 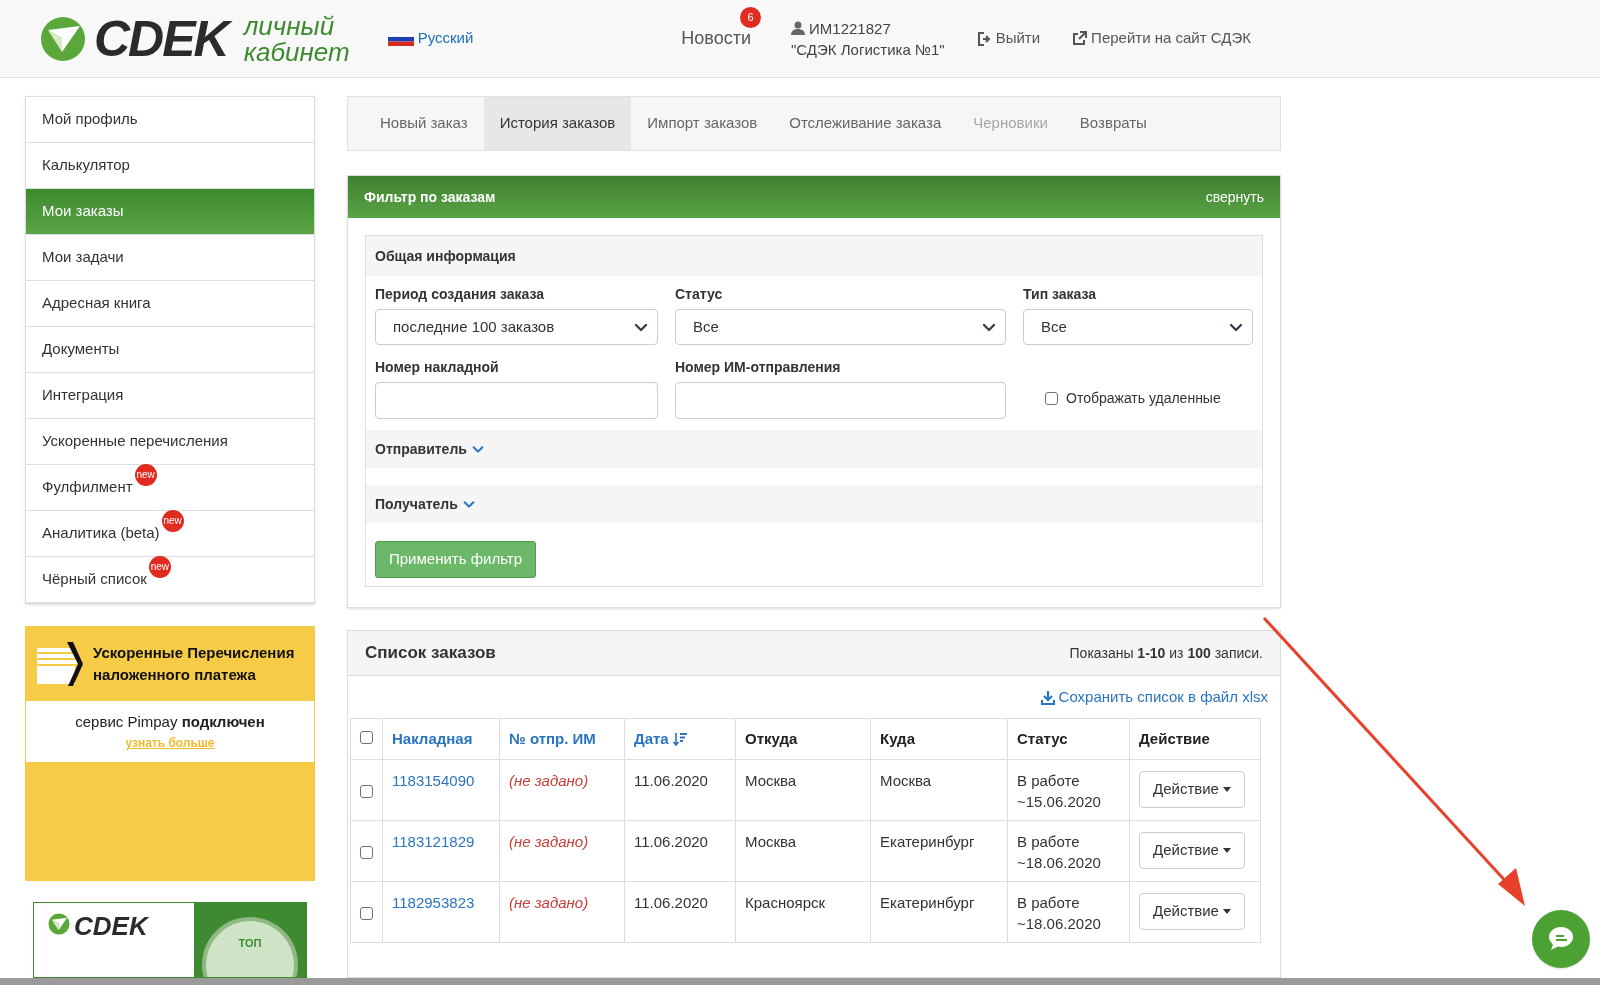 I want to click on sort-descending-icon, so click(x=679, y=739).